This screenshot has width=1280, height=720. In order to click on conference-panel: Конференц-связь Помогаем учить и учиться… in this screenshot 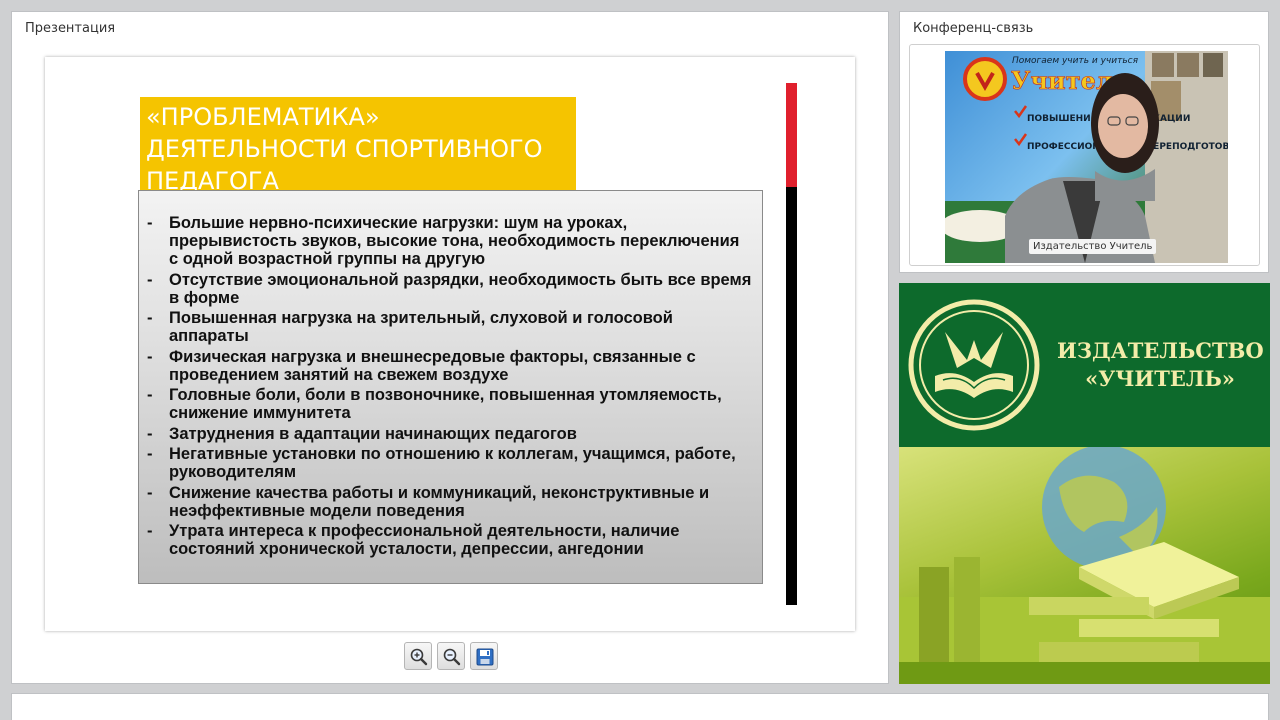, I will do `click(1084, 142)`.